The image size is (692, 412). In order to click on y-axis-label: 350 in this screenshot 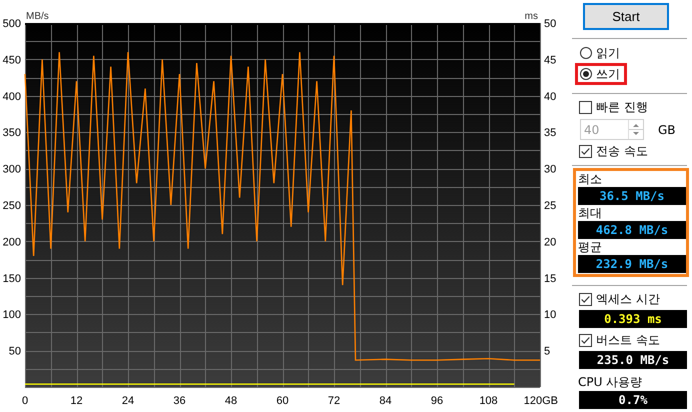, I will do `click(11, 133)`.